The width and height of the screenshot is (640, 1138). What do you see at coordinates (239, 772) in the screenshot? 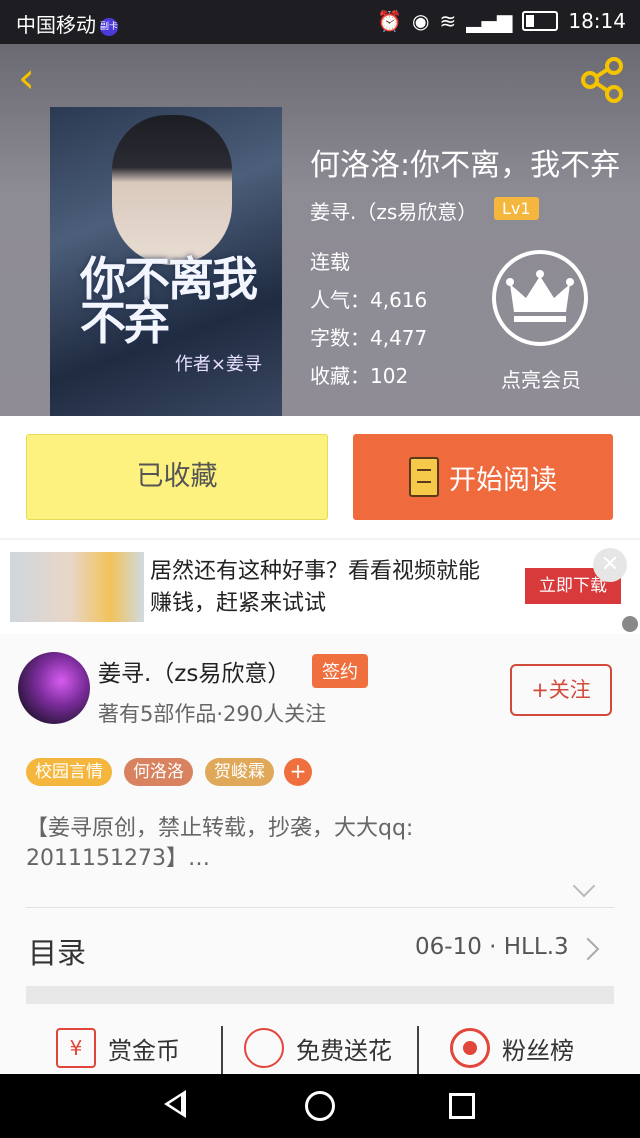
I see `tag-item: 贺峻霖` at bounding box center [239, 772].